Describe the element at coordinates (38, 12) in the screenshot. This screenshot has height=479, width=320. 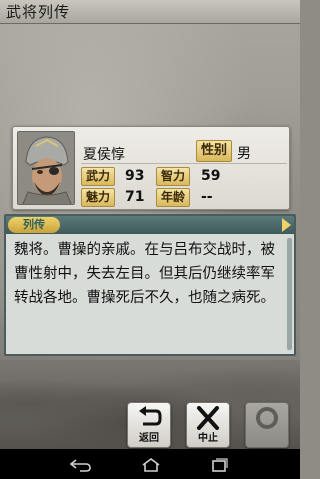
I see `page-title: 武将列传` at that location.